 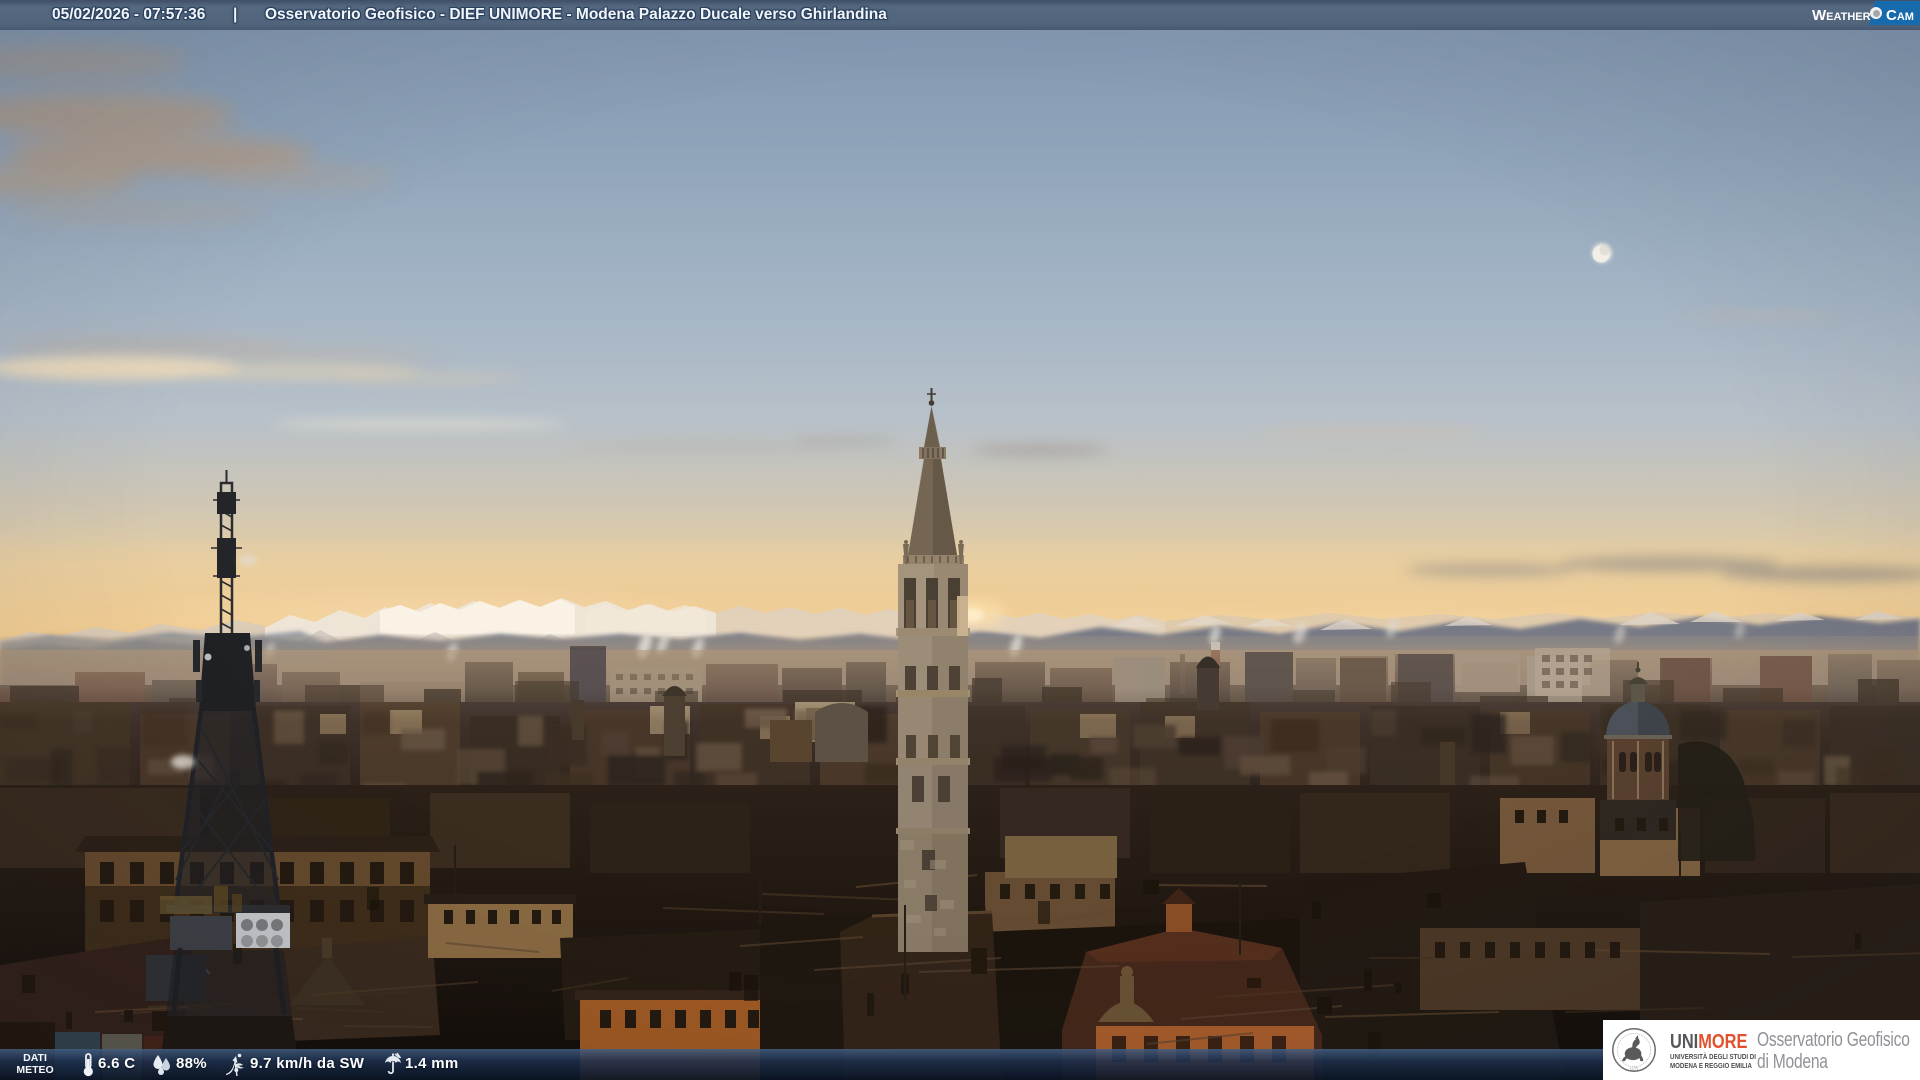 What do you see at coordinates (1634, 1068) in the screenshot?
I see `svg-text: 1175` at bounding box center [1634, 1068].